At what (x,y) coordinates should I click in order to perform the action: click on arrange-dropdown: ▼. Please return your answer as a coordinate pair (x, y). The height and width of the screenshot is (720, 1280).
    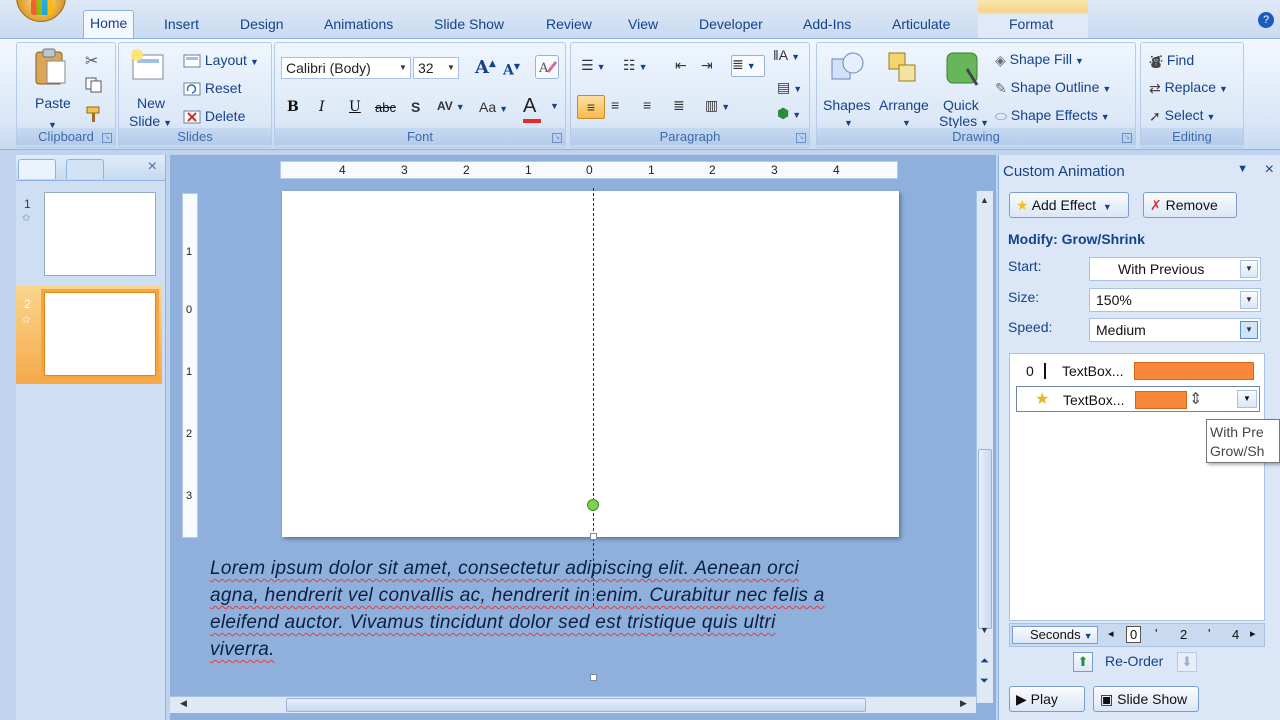
    Looking at the image, I should click on (905, 121).